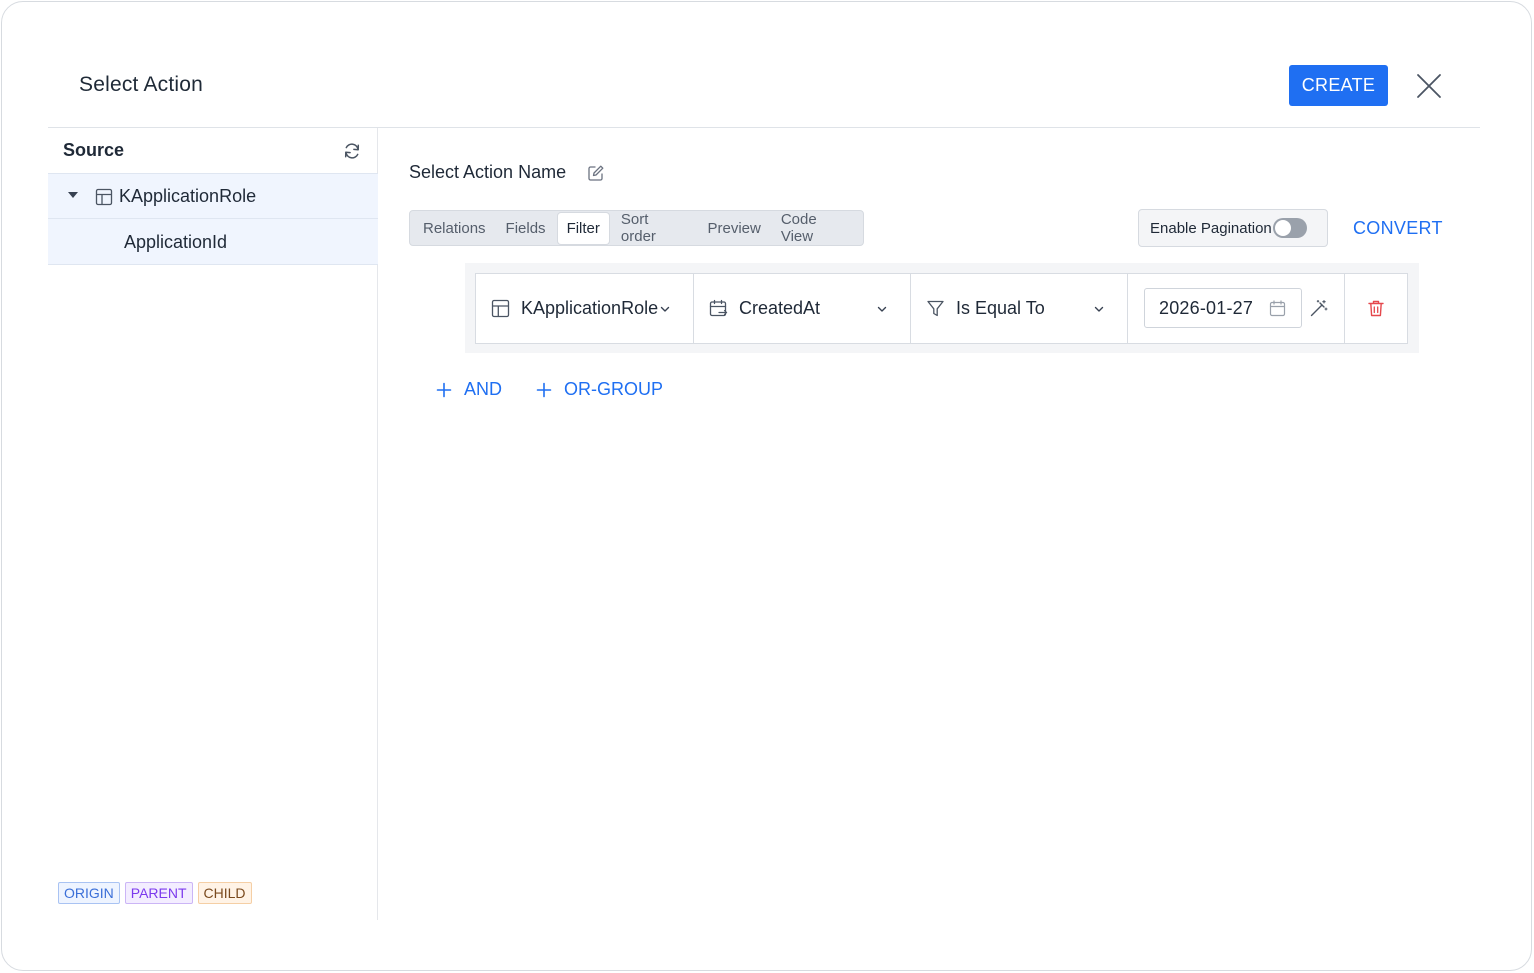 The height and width of the screenshot is (973, 1534). Describe the element at coordinates (352, 151) in the screenshot. I see `refresh-icon` at that location.